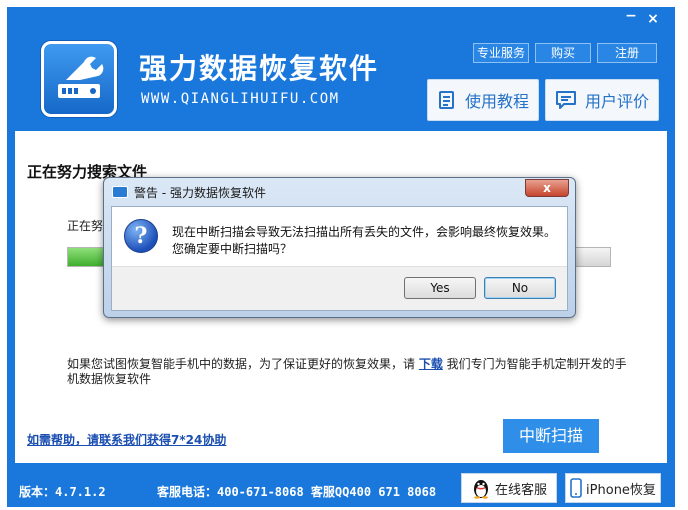 The height and width of the screenshot is (510, 688). I want to click on help-link: 如需帮助，请联系我们获得7*24协助, so click(126, 439).